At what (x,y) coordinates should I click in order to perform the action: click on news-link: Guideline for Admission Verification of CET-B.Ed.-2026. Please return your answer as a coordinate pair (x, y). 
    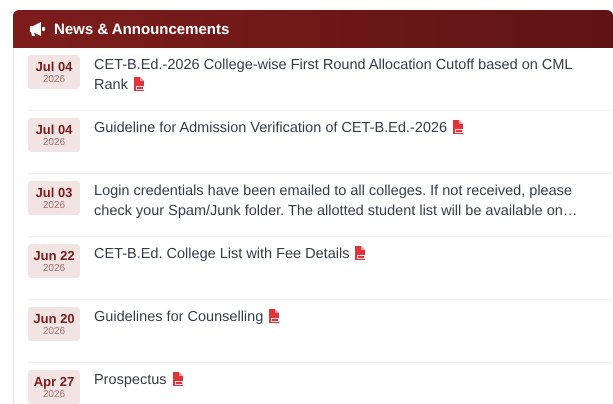
    Looking at the image, I should click on (279, 128).